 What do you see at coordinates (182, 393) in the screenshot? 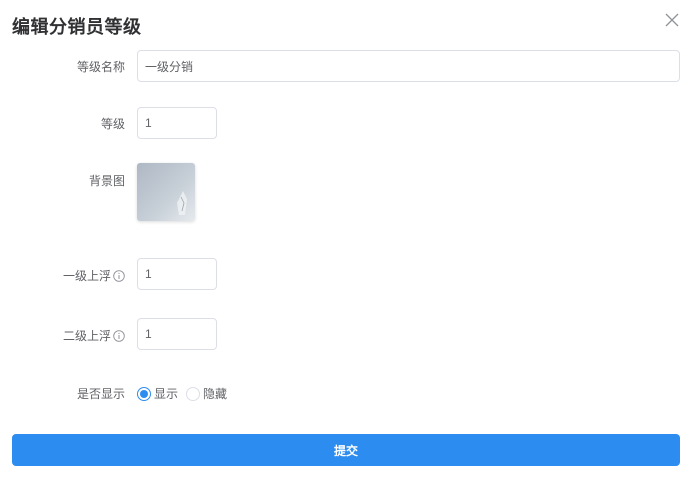
I see `visibility-radio-group: 显示 隐藏` at bounding box center [182, 393].